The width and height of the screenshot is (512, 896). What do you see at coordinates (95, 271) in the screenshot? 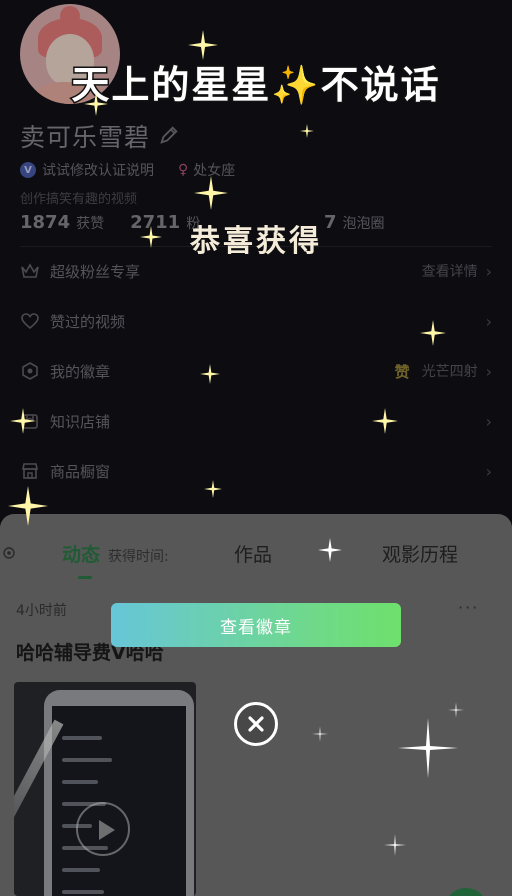
I see `menu-label: 超级粉丝专享` at bounding box center [95, 271].